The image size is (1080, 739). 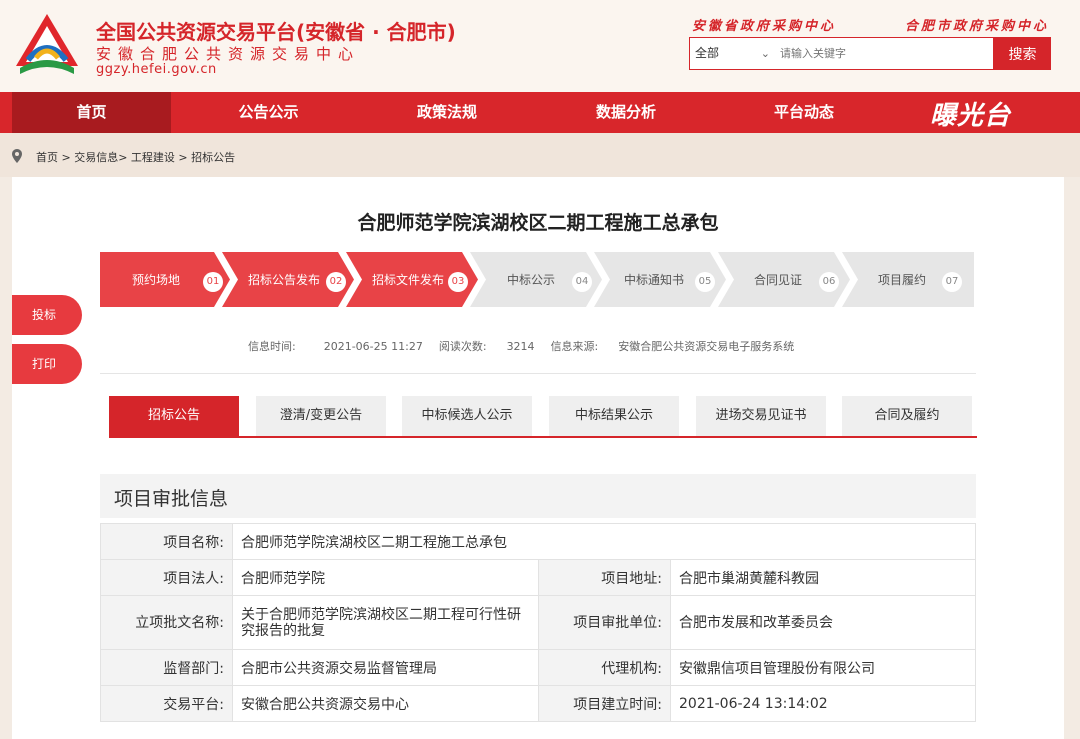 I want to click on tab-tender-notice: 招标公告, so click(x=174, y=416).